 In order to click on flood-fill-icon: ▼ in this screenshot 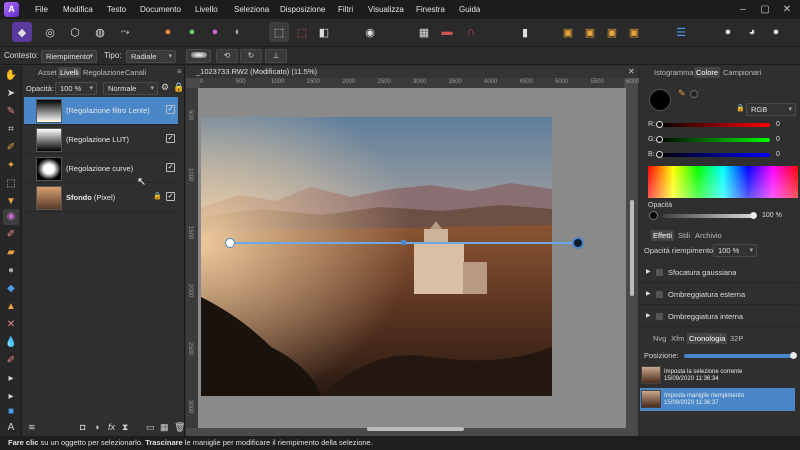, I will do `click(11, 202)`.